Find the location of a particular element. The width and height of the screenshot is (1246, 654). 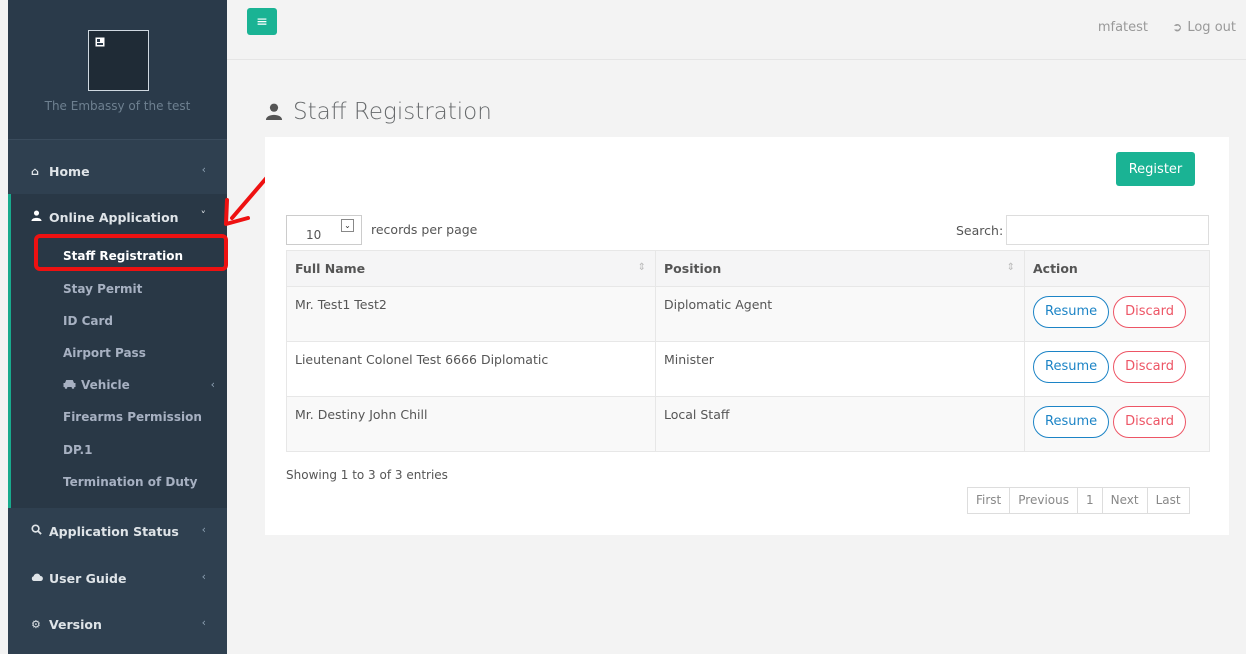

sidebar-item-airport-pass: Airport Pass is located at coordinates (117, 353).